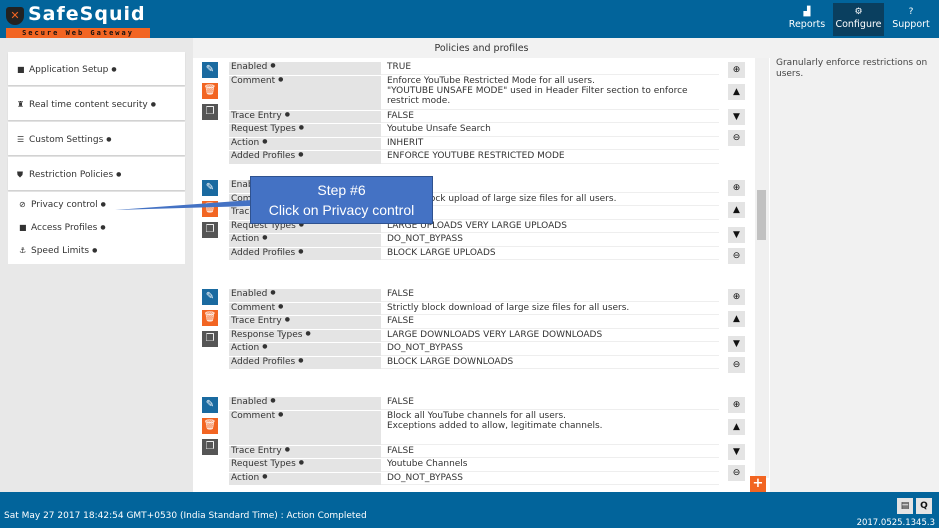  Describe the element at coordinates (341, 190) in the screenshot. I see `callout-step: Step #6` at that location.